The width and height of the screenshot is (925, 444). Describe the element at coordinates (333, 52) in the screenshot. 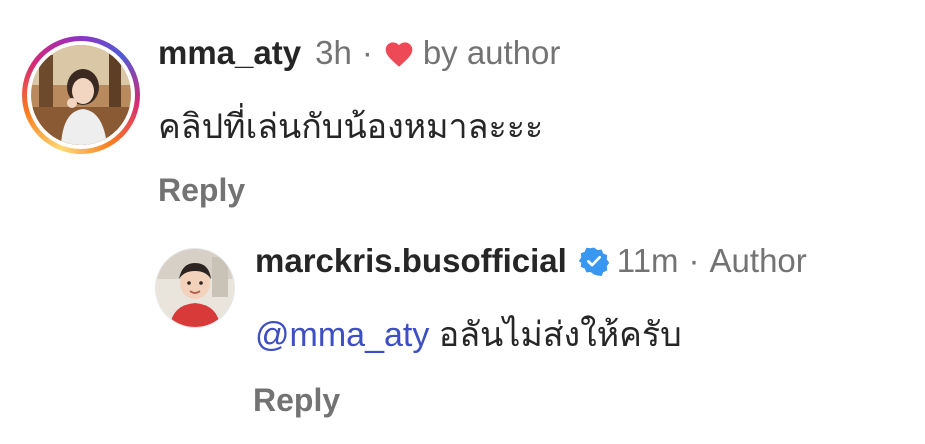

I see `comment-time: 3h` at that location.